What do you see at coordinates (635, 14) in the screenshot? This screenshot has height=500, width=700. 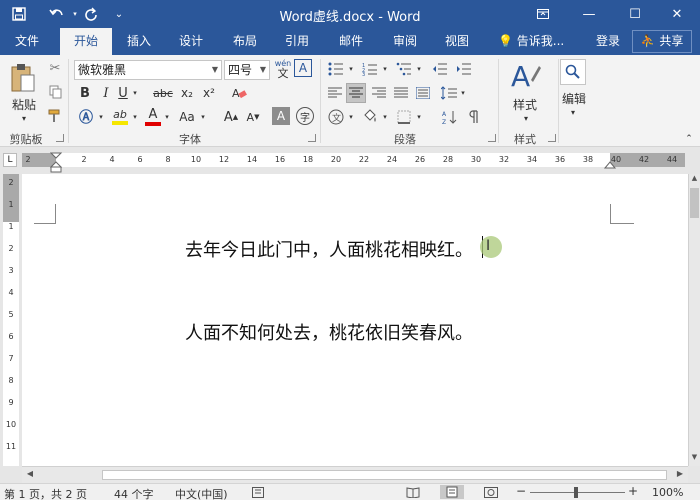 I see `maximize-button: ☐` at bounding box center [635, 14].